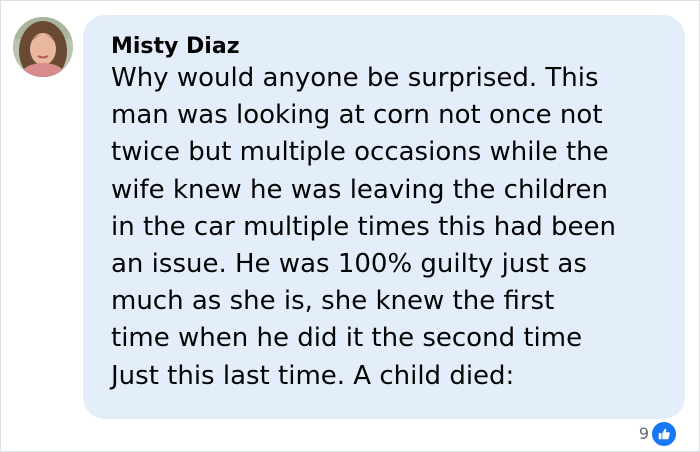 This screenshot has width=700, height=452. Describe the element at coordinates (359, 189) in the screenshot. I see `comment-line: wife knew he was leaving the children` at that location.